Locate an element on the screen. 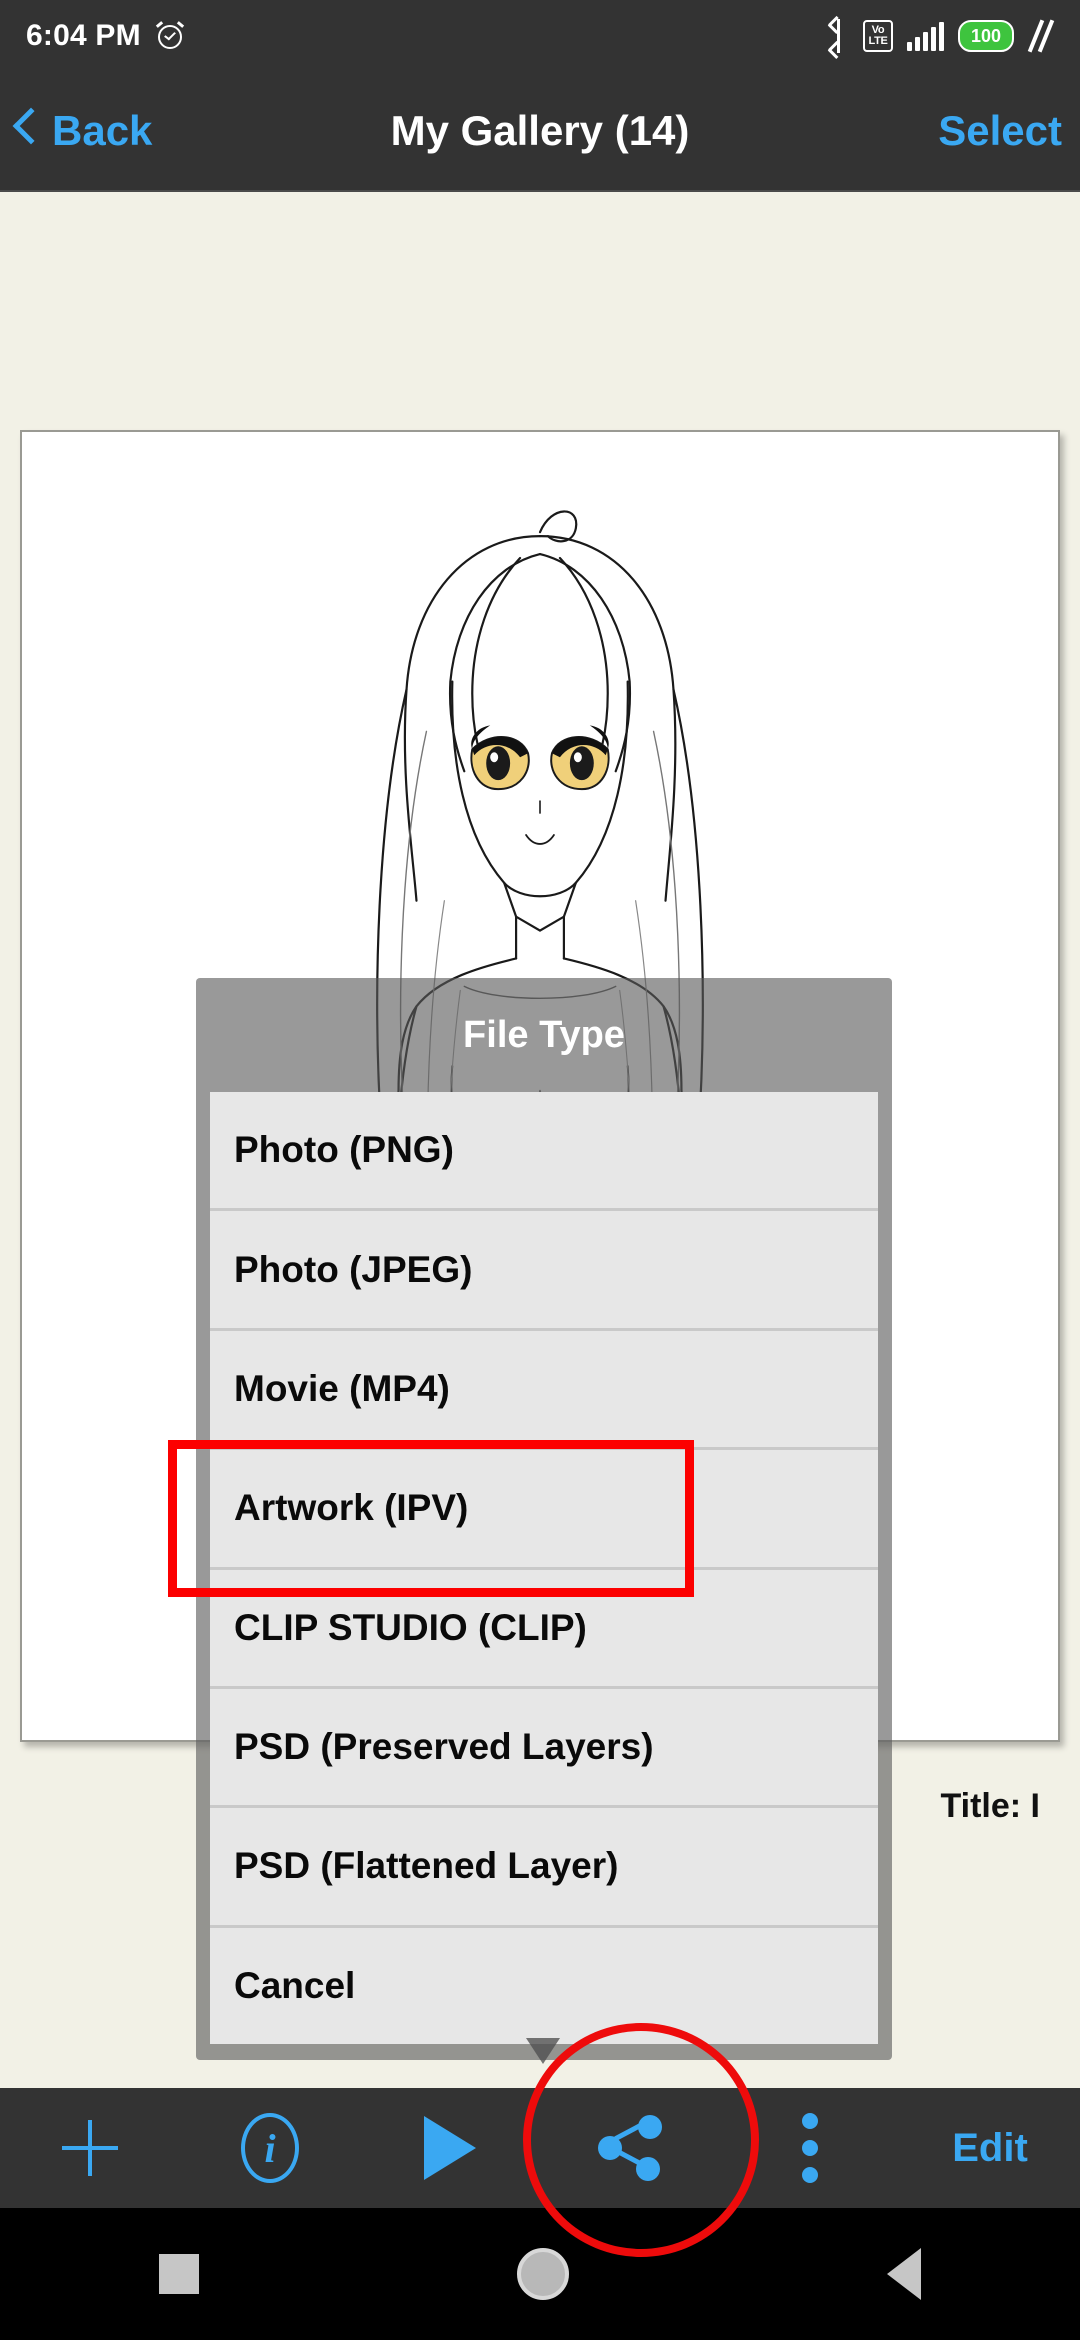 The width and height of the screenshot is (1080, 2340). circle-home-icon is located at coordinates (543, 2274).